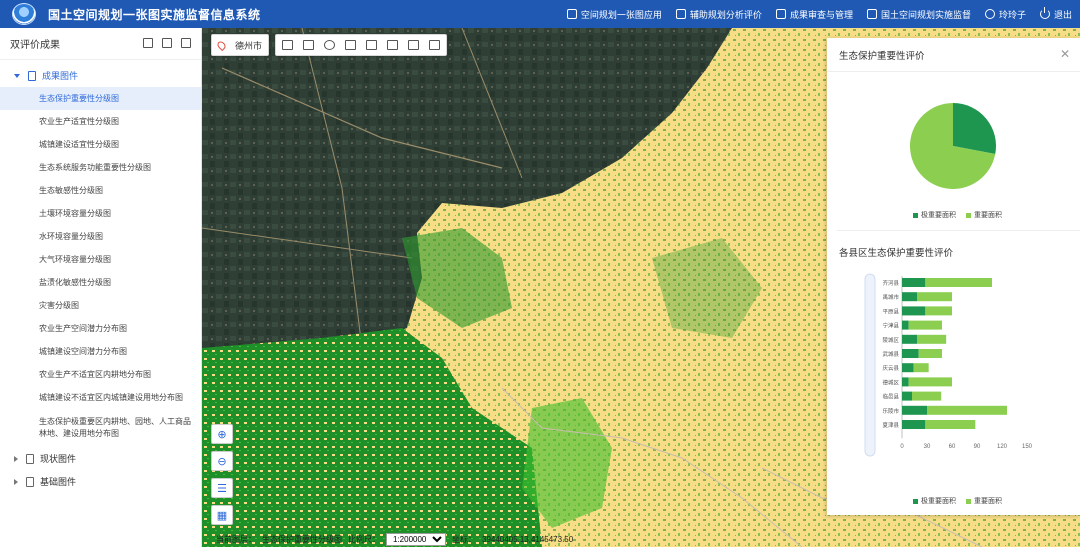 This screenshot has height=547, width=1080. What do you see at coordinates (35, 45) in the screenshot?
I see `sidebar-title: 双评价成果` at bounding box center [35, 45].